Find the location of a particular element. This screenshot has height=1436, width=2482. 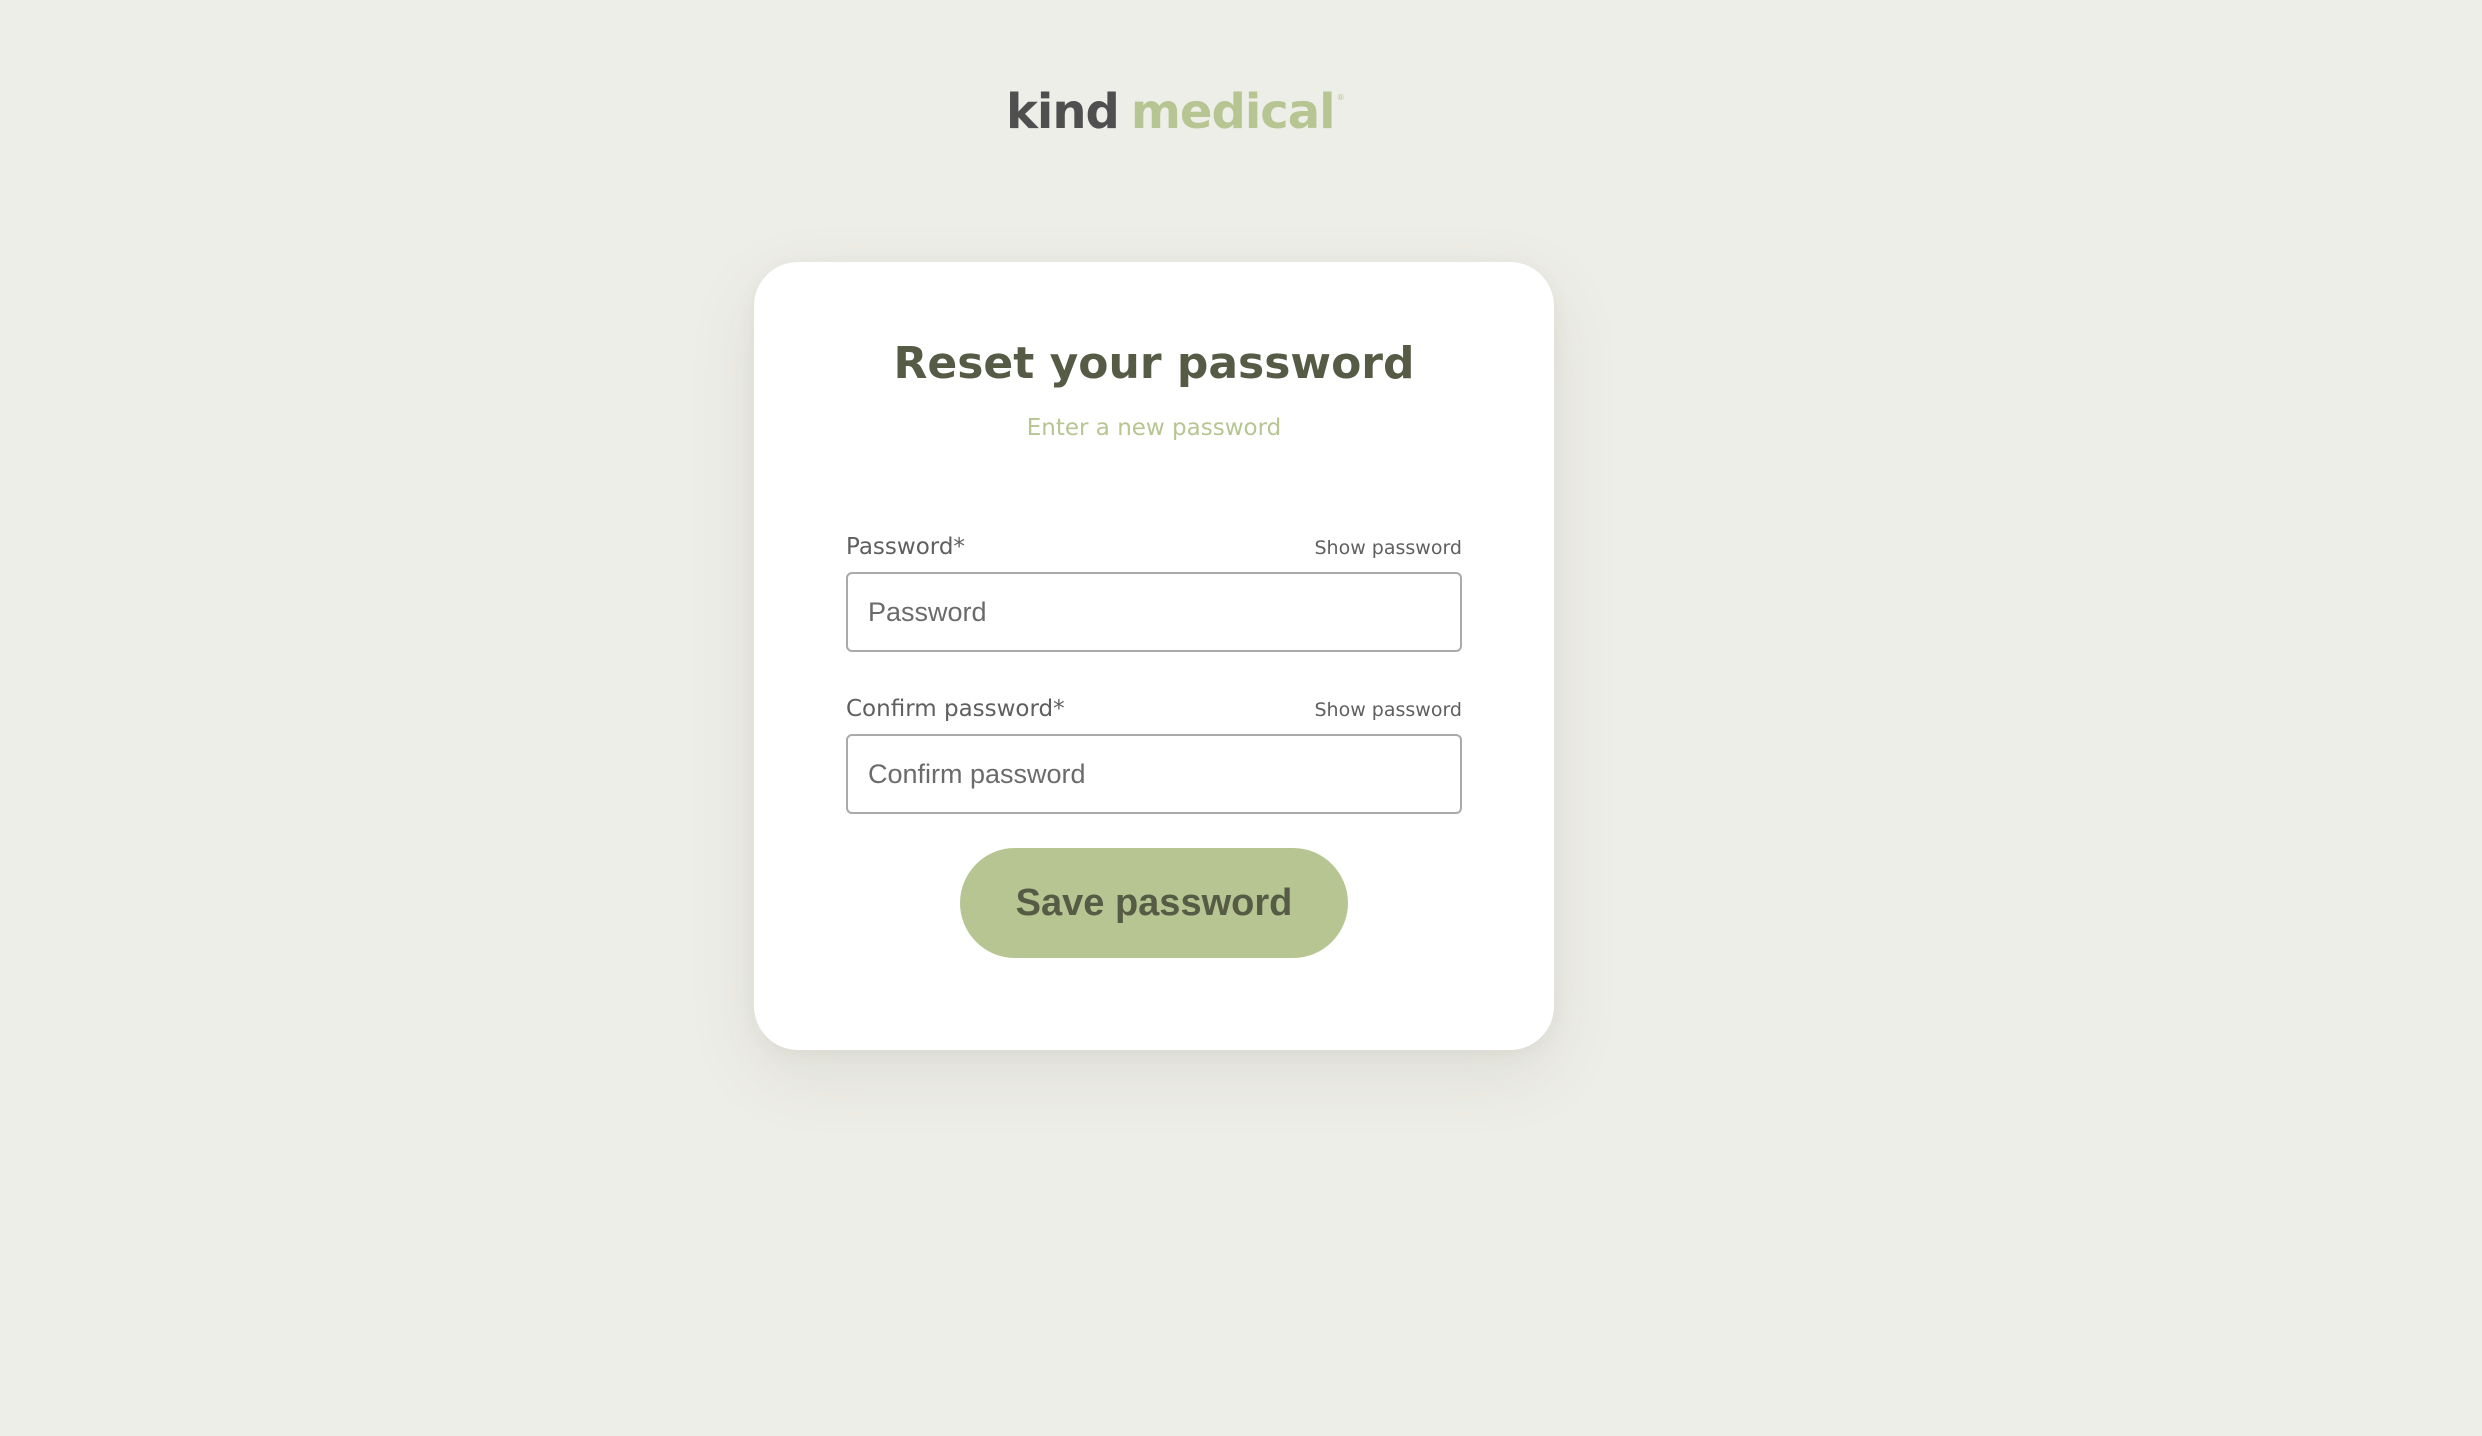

page-title: Reset your password is located at coordinates (1154, 363).